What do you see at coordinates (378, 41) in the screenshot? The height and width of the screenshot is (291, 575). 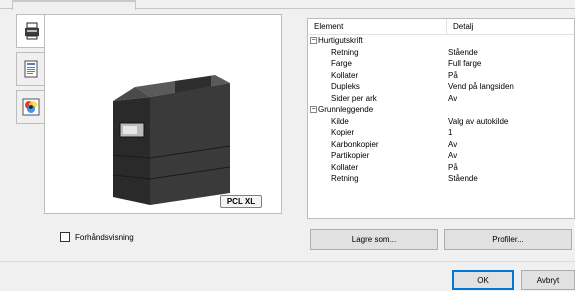 I see `element-cell: − Hurtigutskrift` at bounding box center [378, 41].